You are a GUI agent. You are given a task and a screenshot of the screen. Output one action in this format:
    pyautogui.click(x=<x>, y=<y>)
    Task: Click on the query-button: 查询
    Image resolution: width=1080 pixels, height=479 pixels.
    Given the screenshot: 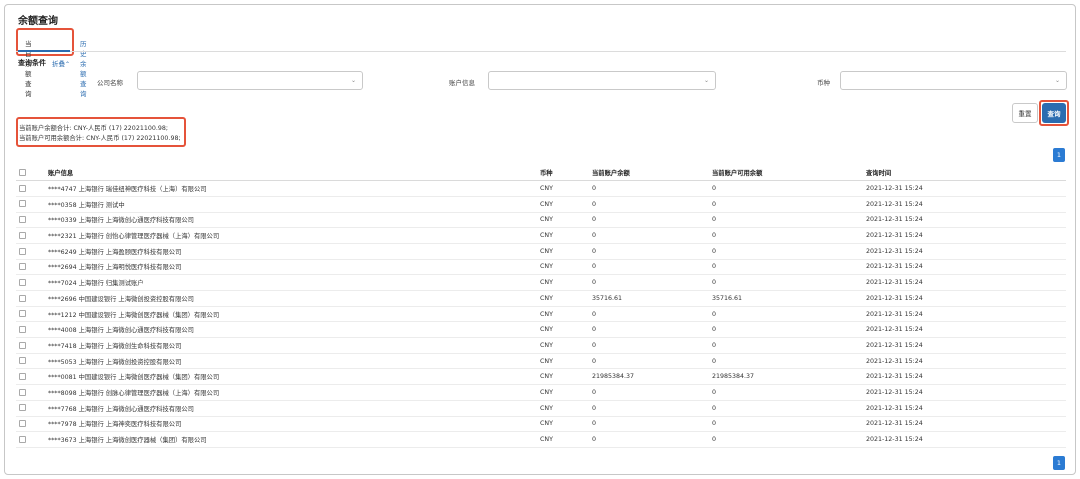 What is the action you would take?
    pyautogui.click(x=1054, y=113)
    